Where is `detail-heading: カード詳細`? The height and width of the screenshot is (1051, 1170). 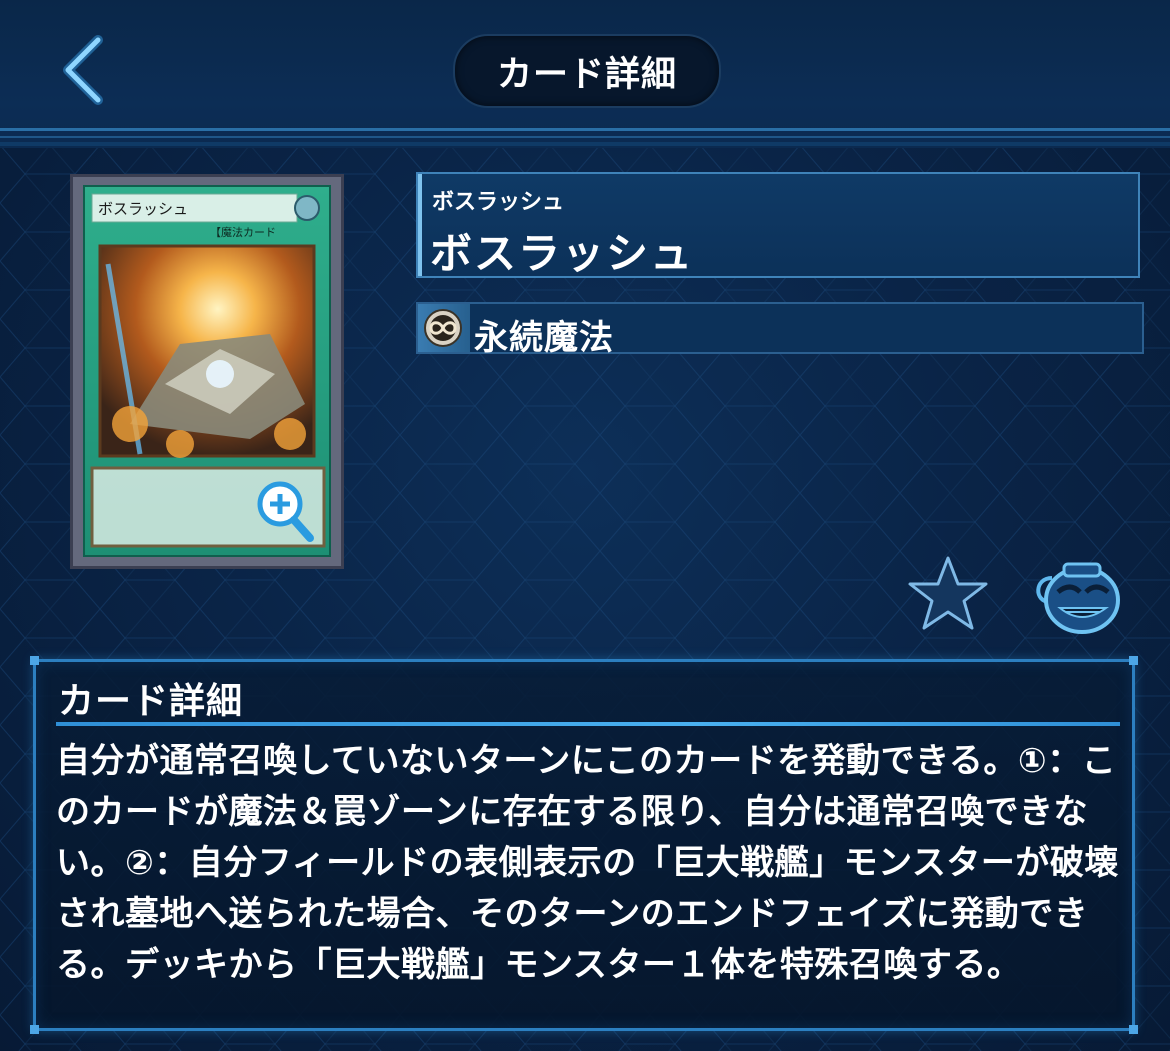
detail-heading: カード詳細 is located at coordinates (151, 701).